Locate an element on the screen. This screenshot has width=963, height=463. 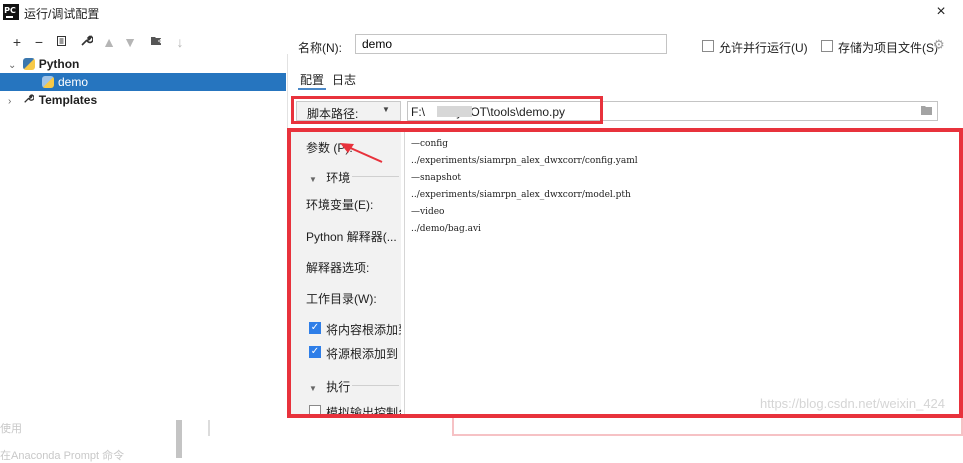
store-project-checkbox is located at coordinates (827, 46).